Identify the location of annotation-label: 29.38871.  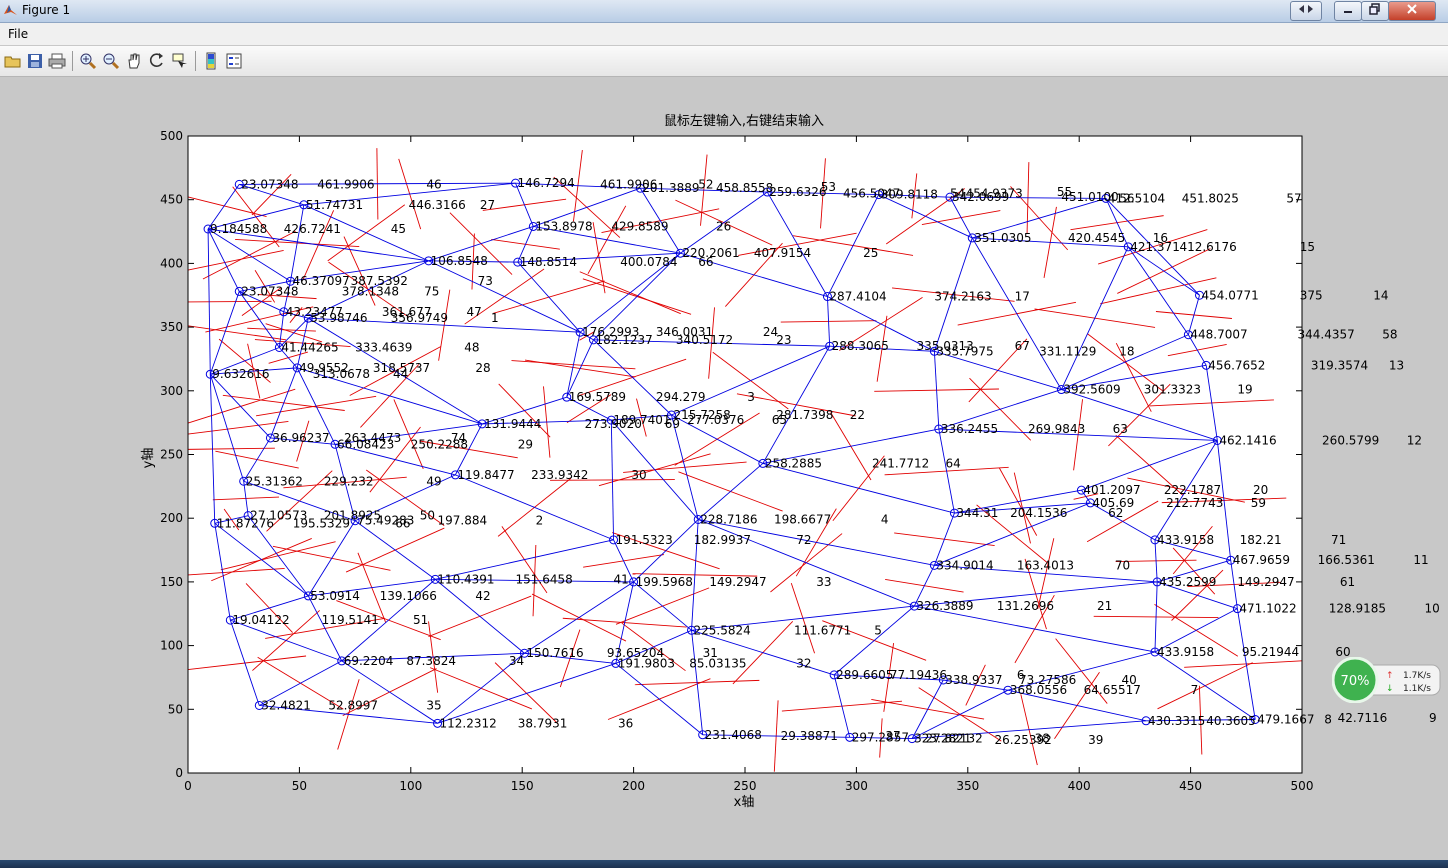
(809, 736).